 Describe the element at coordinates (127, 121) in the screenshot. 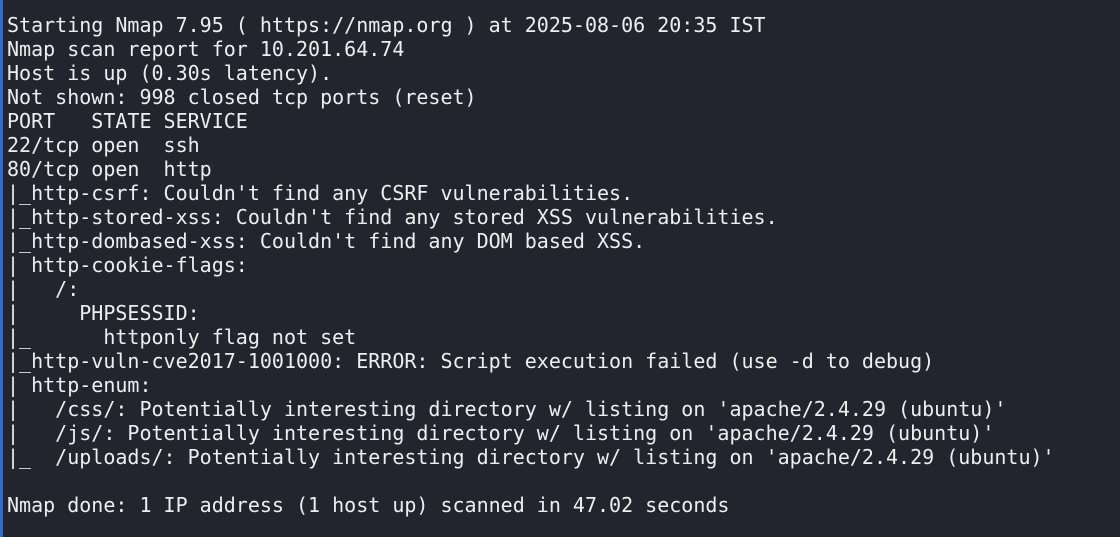

I see `terminal-line: PORT STATE SERVICE` at that location.